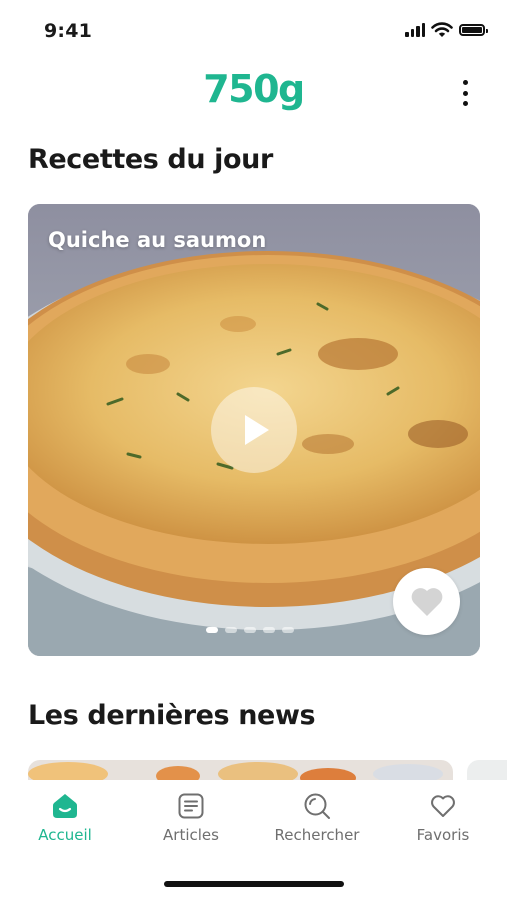 This screenshot has height=900, width=507. Describe the element at coordinates (150, 159) in the screenshot. I see `recipes-section-title: Recettes du jour` at that location.